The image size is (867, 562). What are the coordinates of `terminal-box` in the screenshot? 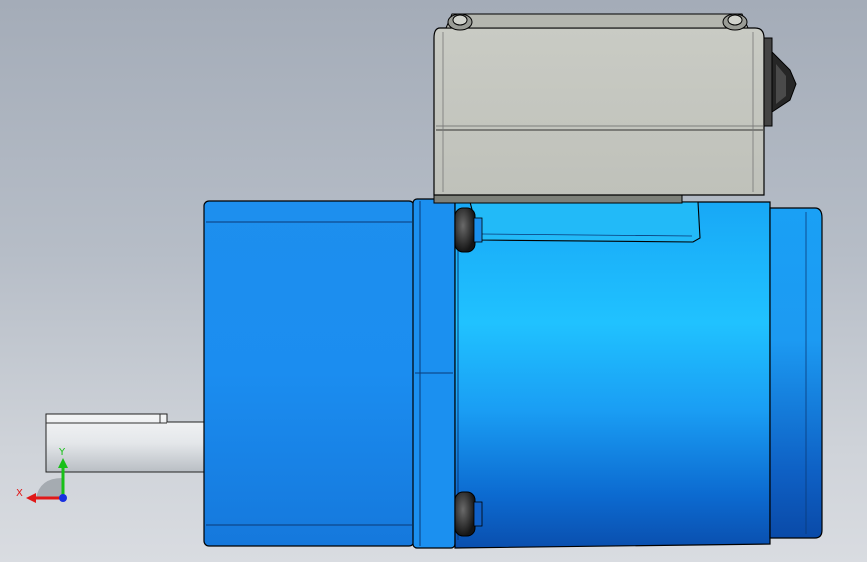 It's located at (599, 108).